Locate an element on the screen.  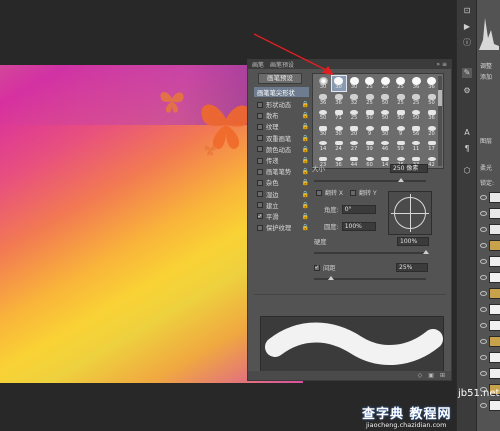
brush-option-checkbox: ✓ is located at coordinates (260, 216).